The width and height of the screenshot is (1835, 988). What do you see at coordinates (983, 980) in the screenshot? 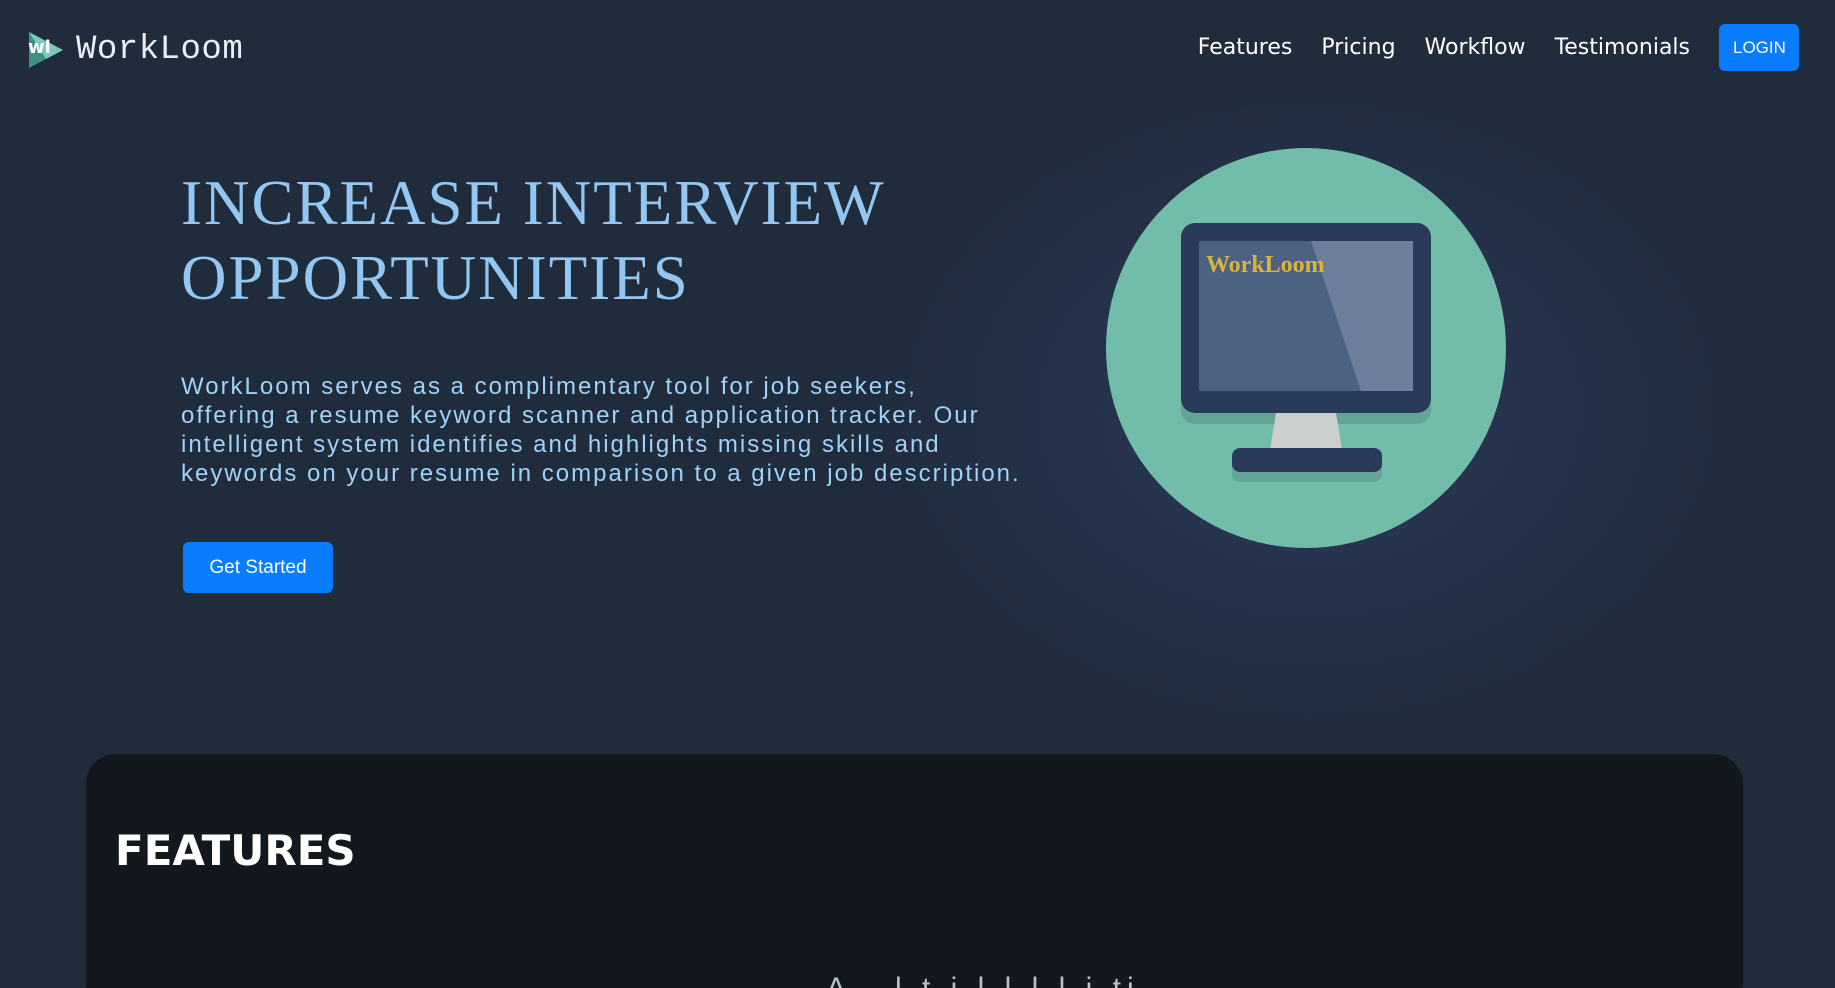
I see `features-partial-text: A.. l t i l l l l i ti` at bounding box center [983, 980].